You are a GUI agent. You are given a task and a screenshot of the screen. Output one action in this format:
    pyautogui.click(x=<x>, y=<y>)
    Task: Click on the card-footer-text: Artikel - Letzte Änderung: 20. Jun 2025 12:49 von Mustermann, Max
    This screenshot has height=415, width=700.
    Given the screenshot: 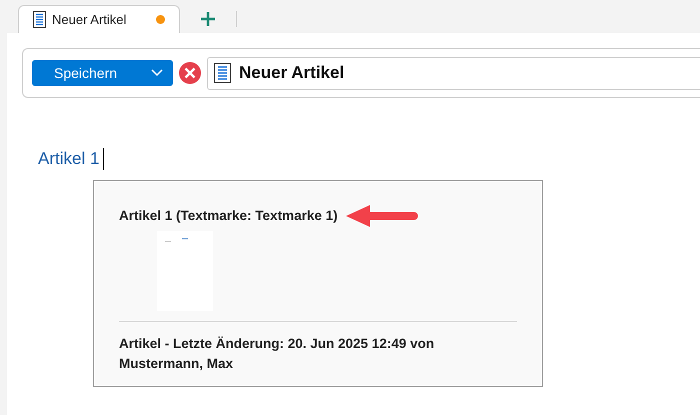 What is the action you would take?
    pyautogui.click(x=277, y=354)
    